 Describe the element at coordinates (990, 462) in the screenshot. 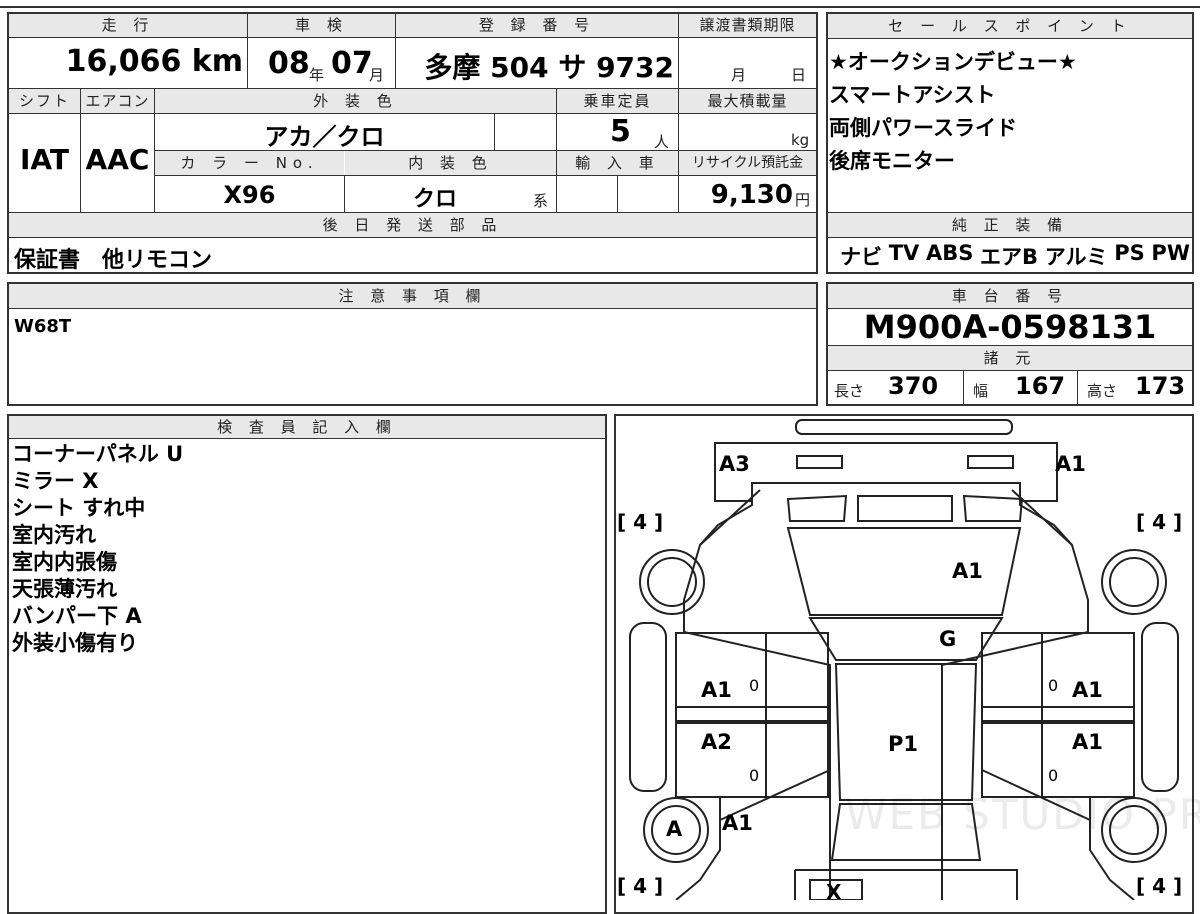

I see `front-lamp-right` at that location.